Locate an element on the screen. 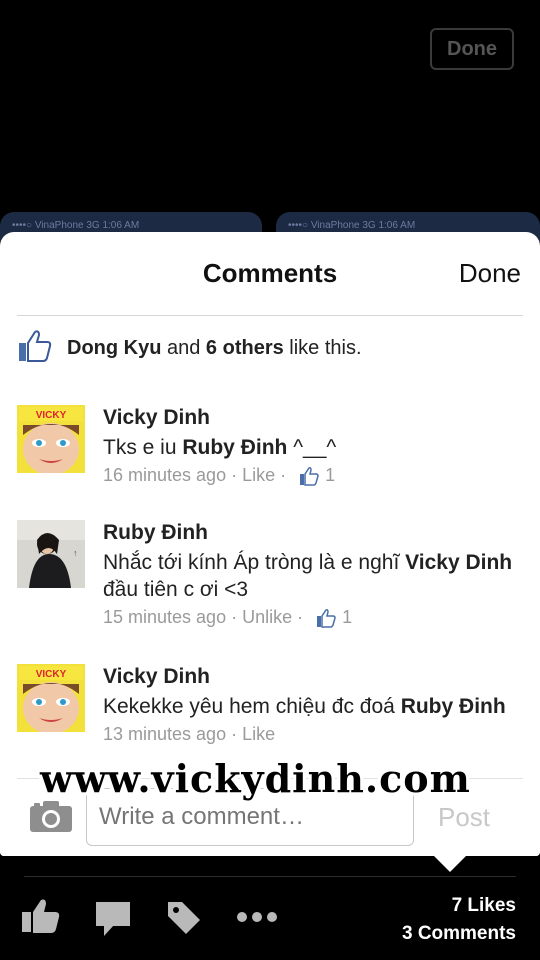 The width and height of the screenshot is (540, 960). comment-unlike-button: Unlike is located at coordinates (267, 617).